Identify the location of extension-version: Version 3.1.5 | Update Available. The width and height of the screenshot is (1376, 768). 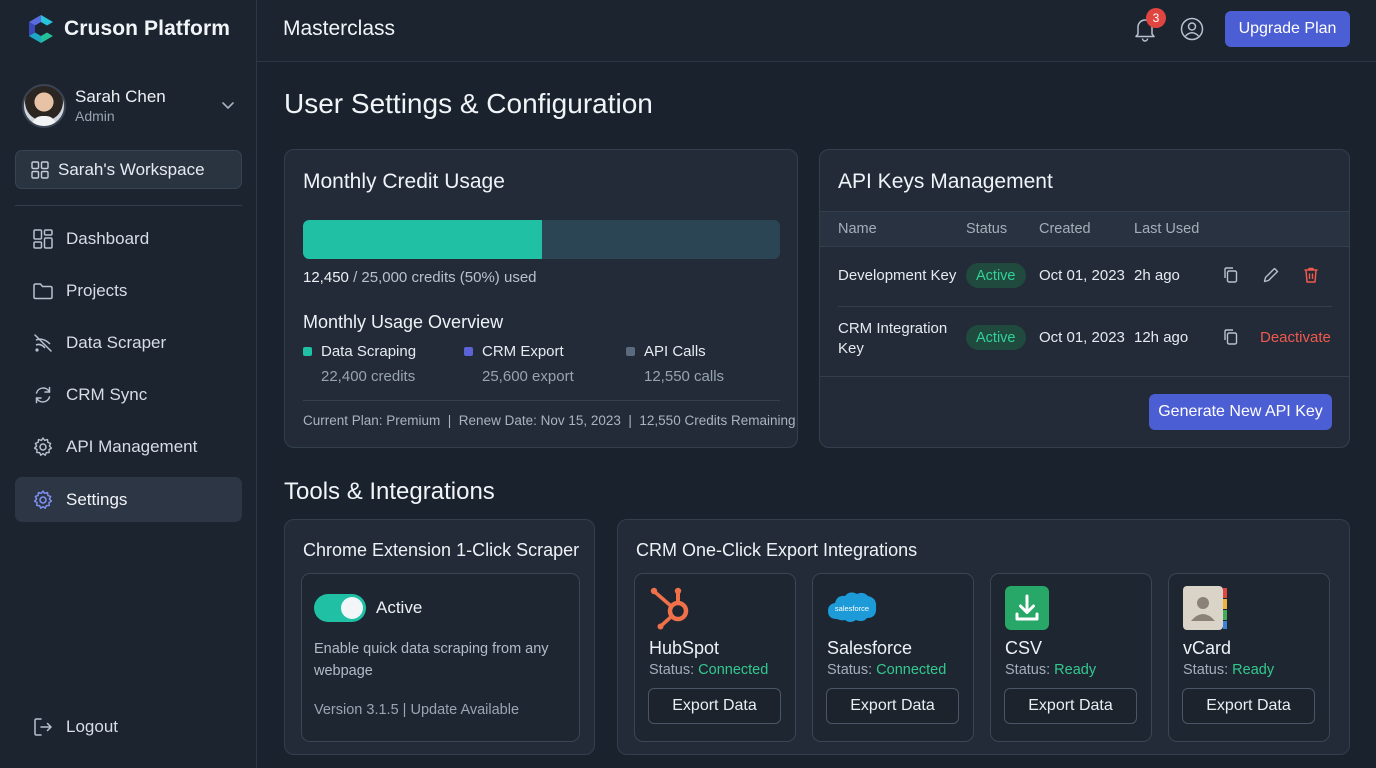
(417, 710).